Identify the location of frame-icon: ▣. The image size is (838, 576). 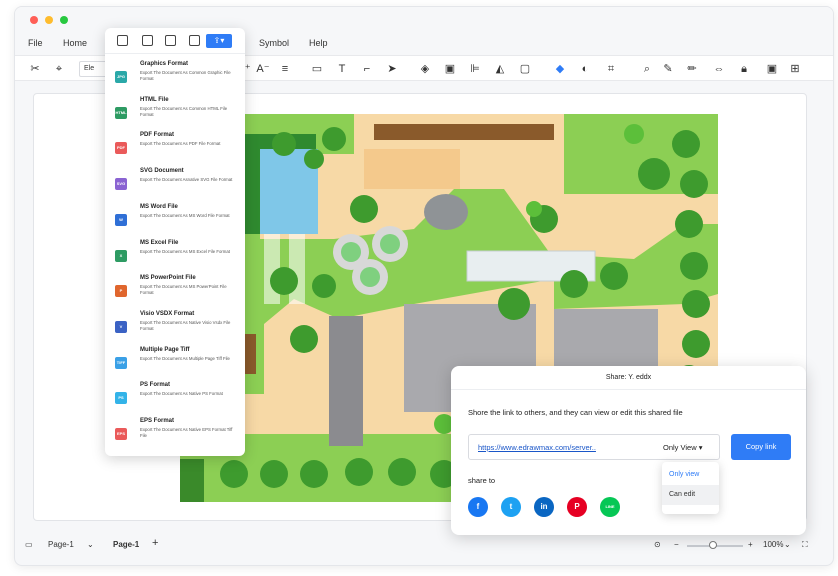
(772, 69).